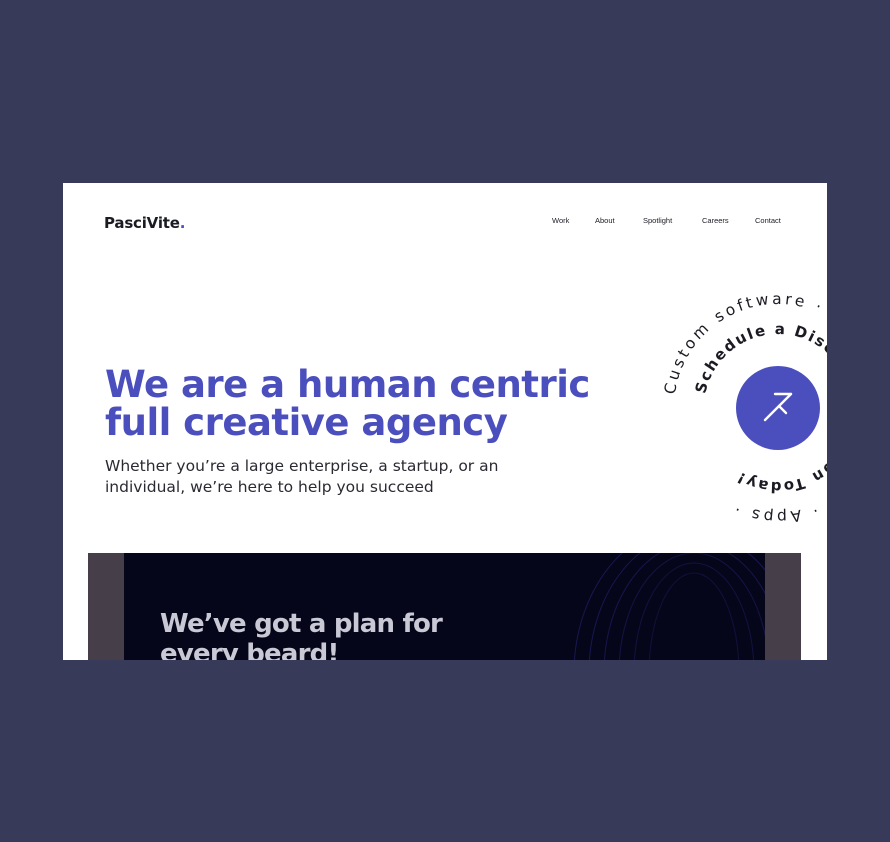 Image resolution: width=890 pixels, height=842 pixels. I want to click on plans-title-line1: We’ve got a plan for, so click(301, 624).